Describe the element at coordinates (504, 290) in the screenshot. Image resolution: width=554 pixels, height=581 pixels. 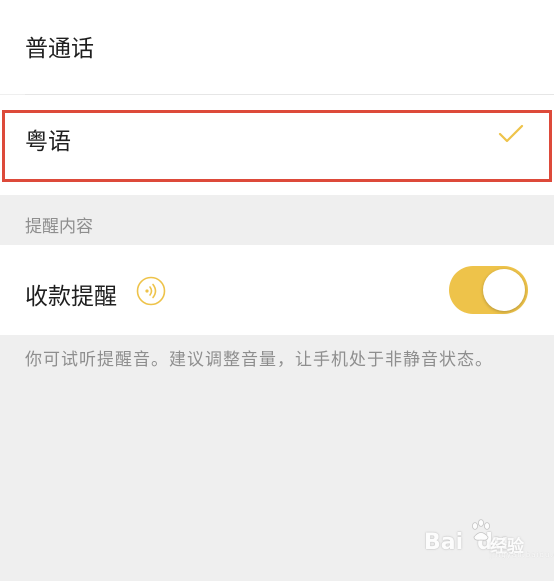
I see `toggle-knob` at that location.